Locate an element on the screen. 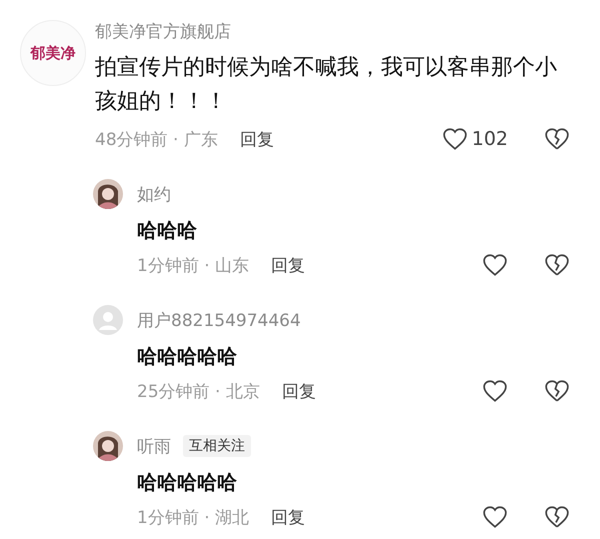 The height and width of the screenshot is (539, 600). comment-text: 拍宣传片的时候为啥不喊我，我可以客串那个小孩姐的！！！ is located at coordinates (326, 85).